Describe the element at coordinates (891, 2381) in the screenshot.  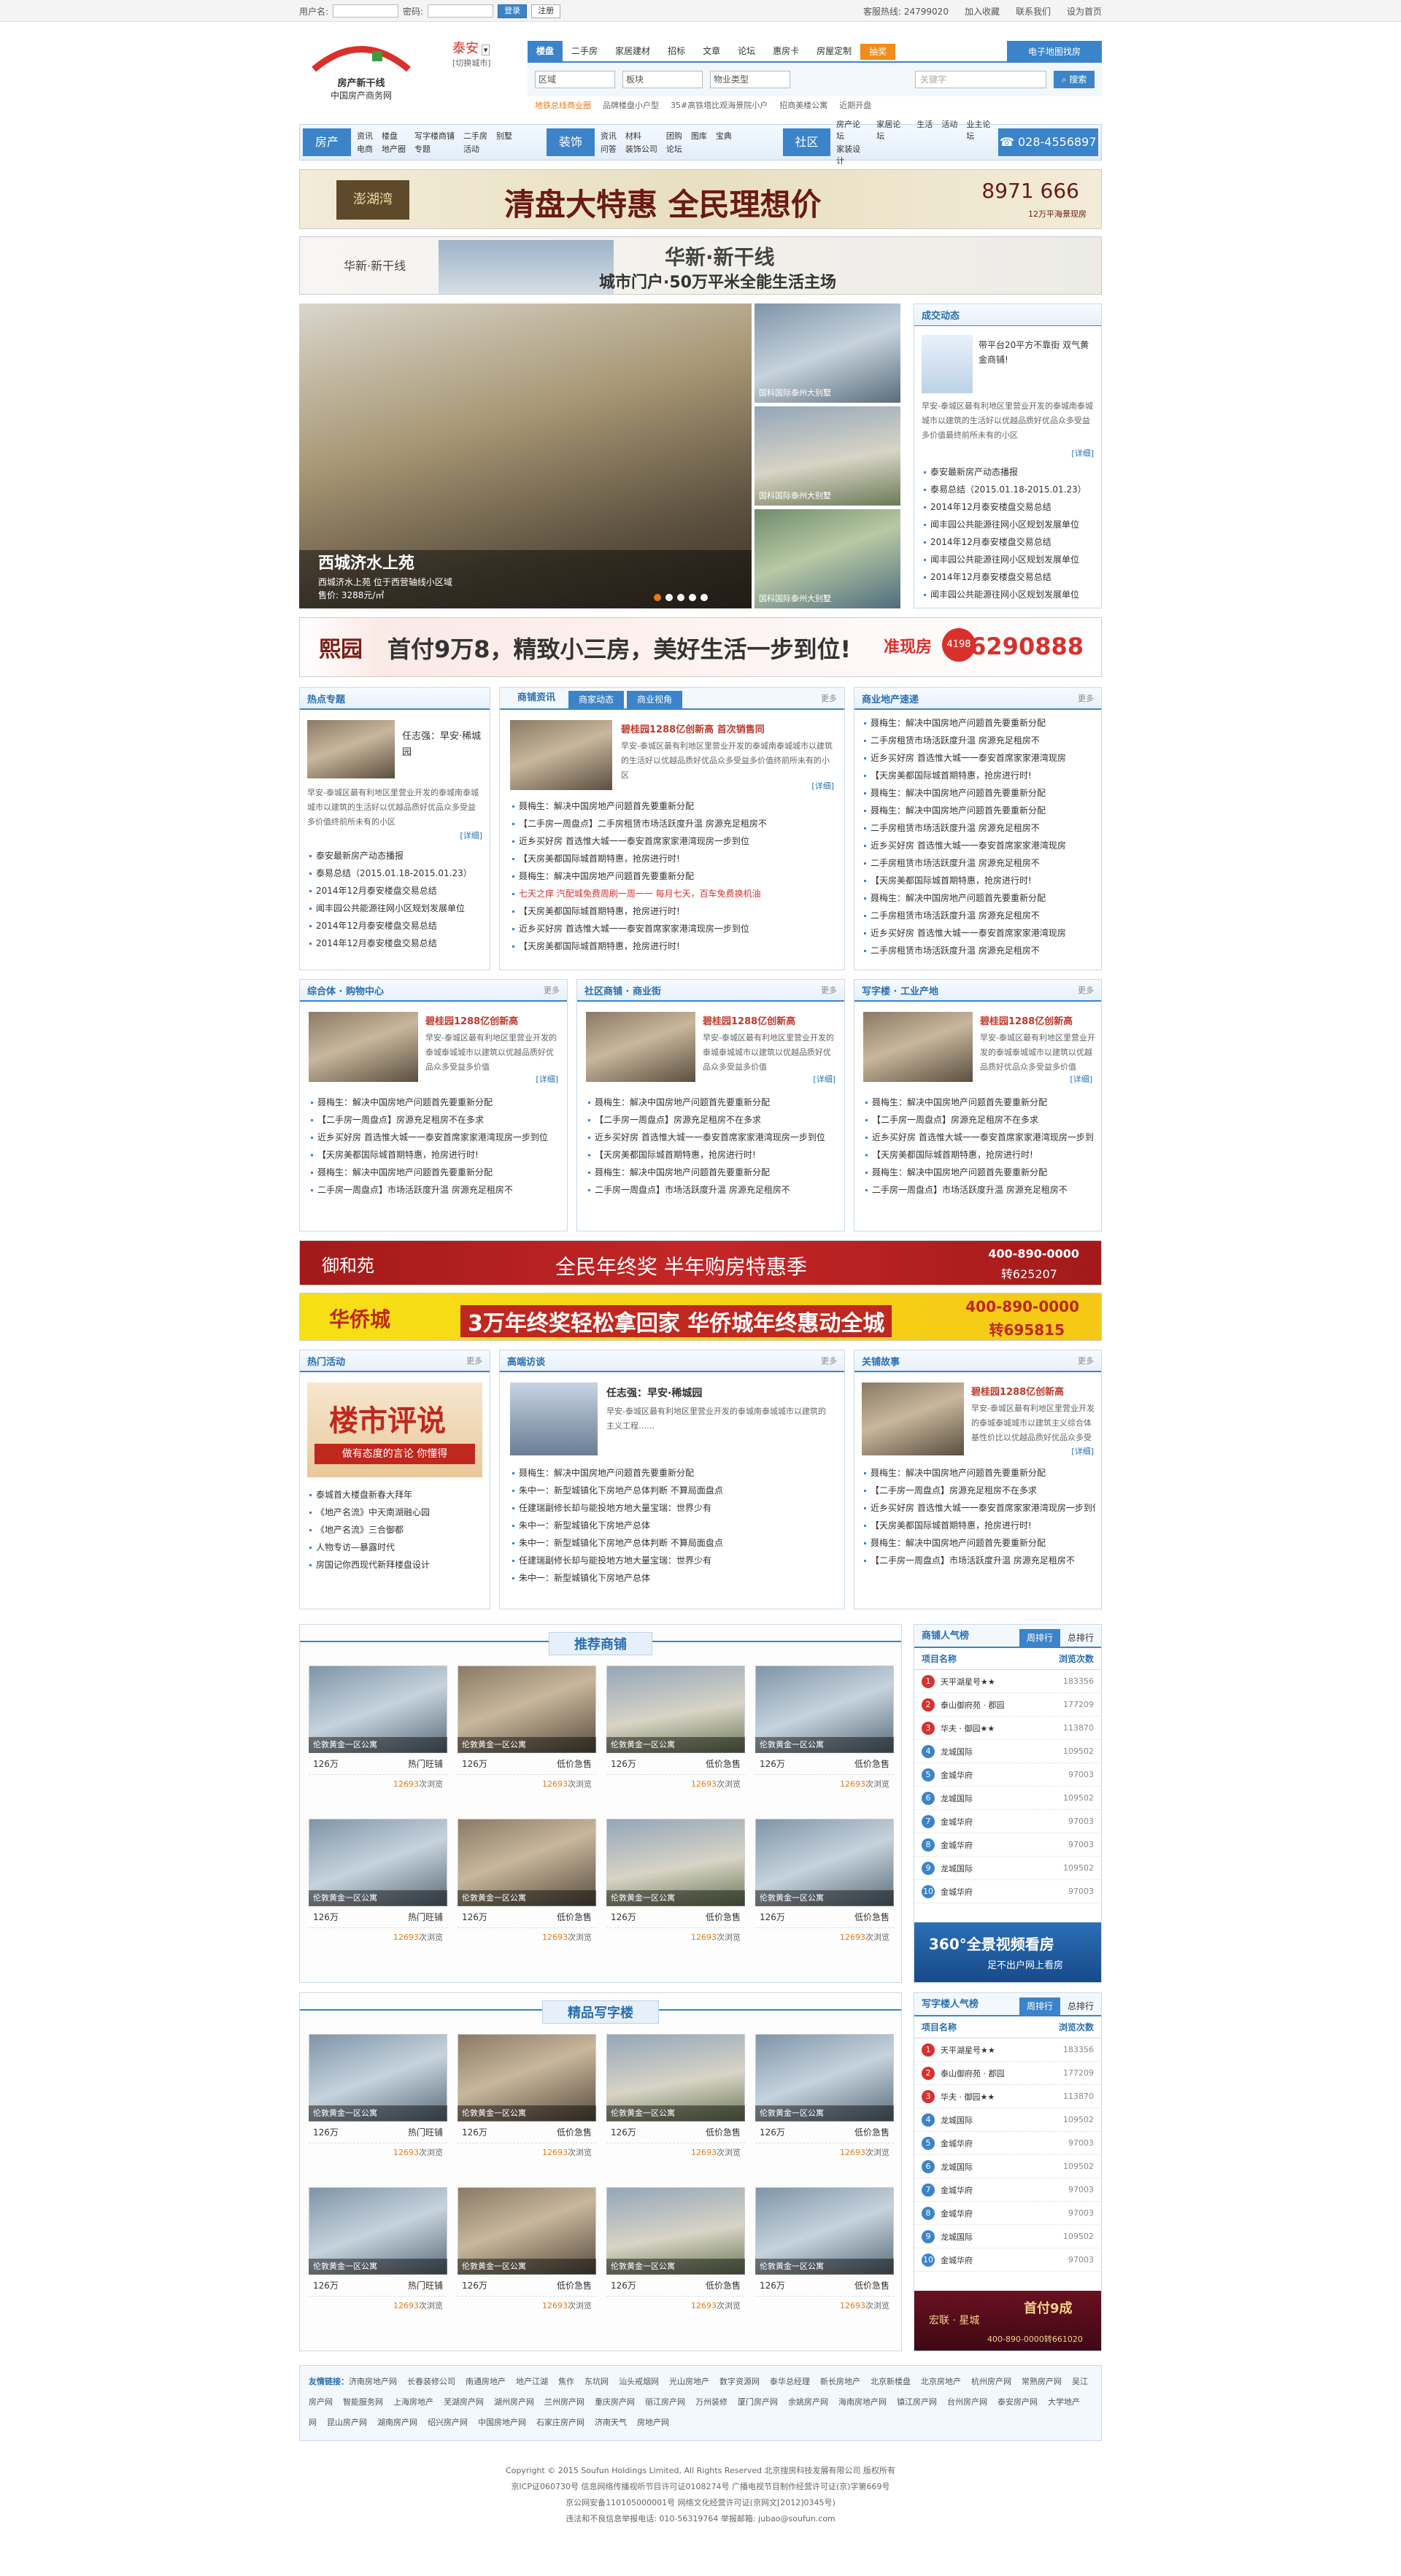
I see `friend-link: 北京新楼盘` at that location.